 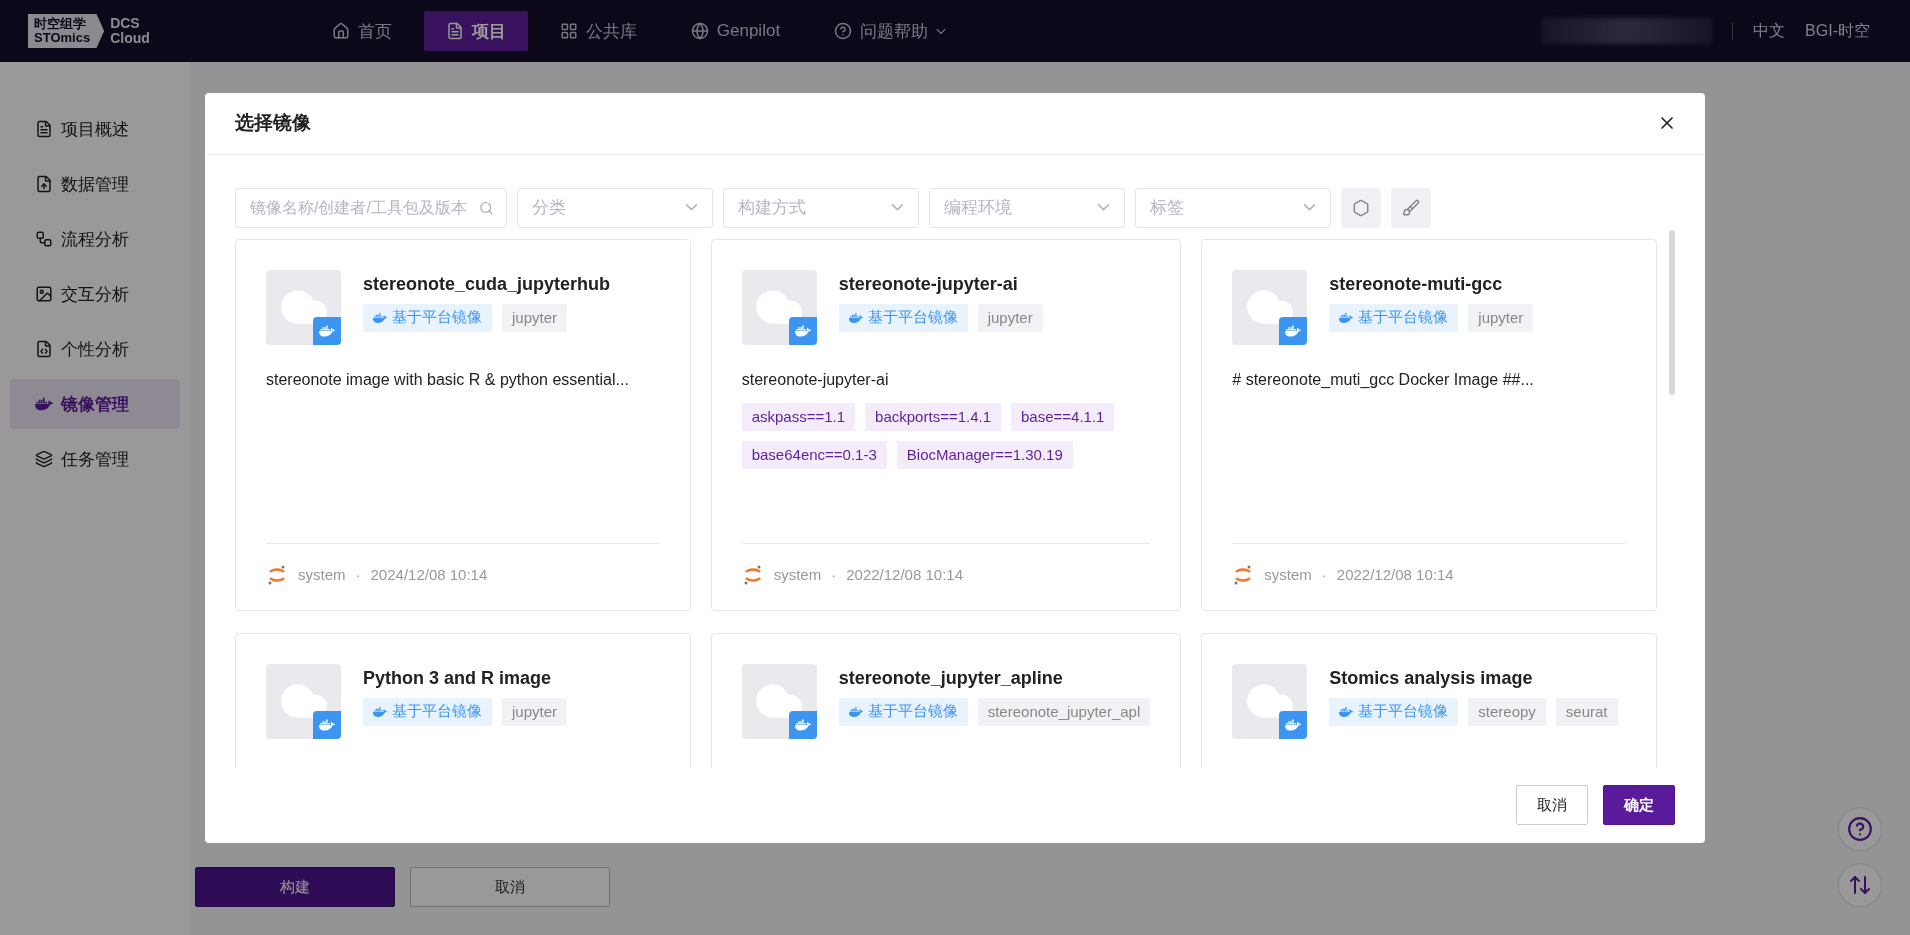 What do you see at coordinates (735, 31) in the screenshot?
I see `nav-item: Genpilot` at bounding box center [735, 31].